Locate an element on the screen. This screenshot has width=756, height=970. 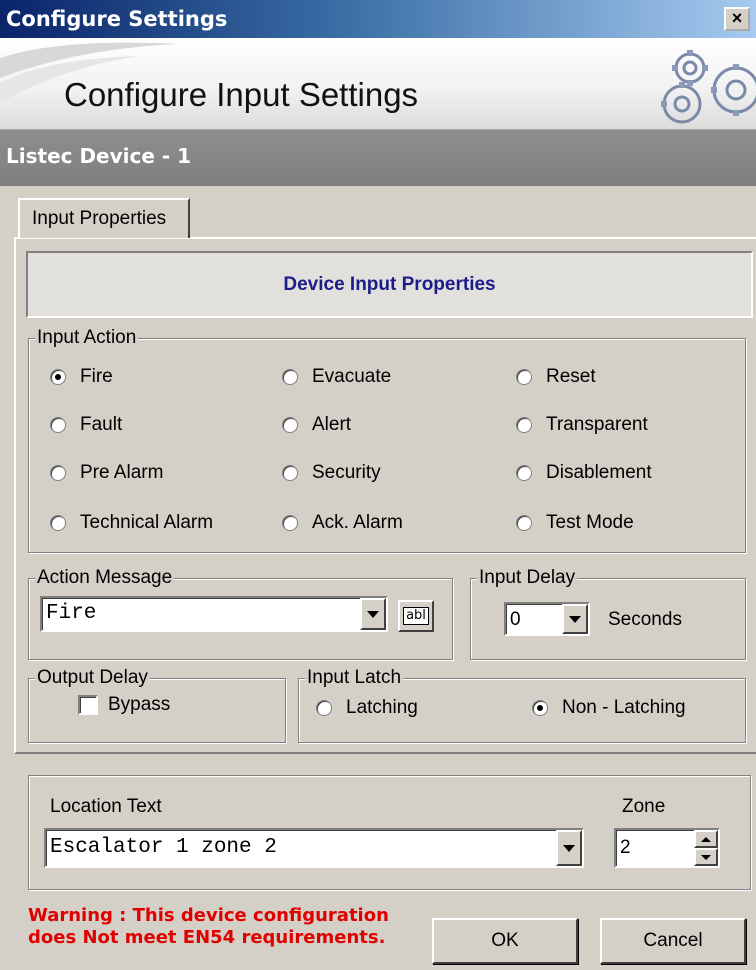
radio-label: Alert is located at coordinates (332, 424).